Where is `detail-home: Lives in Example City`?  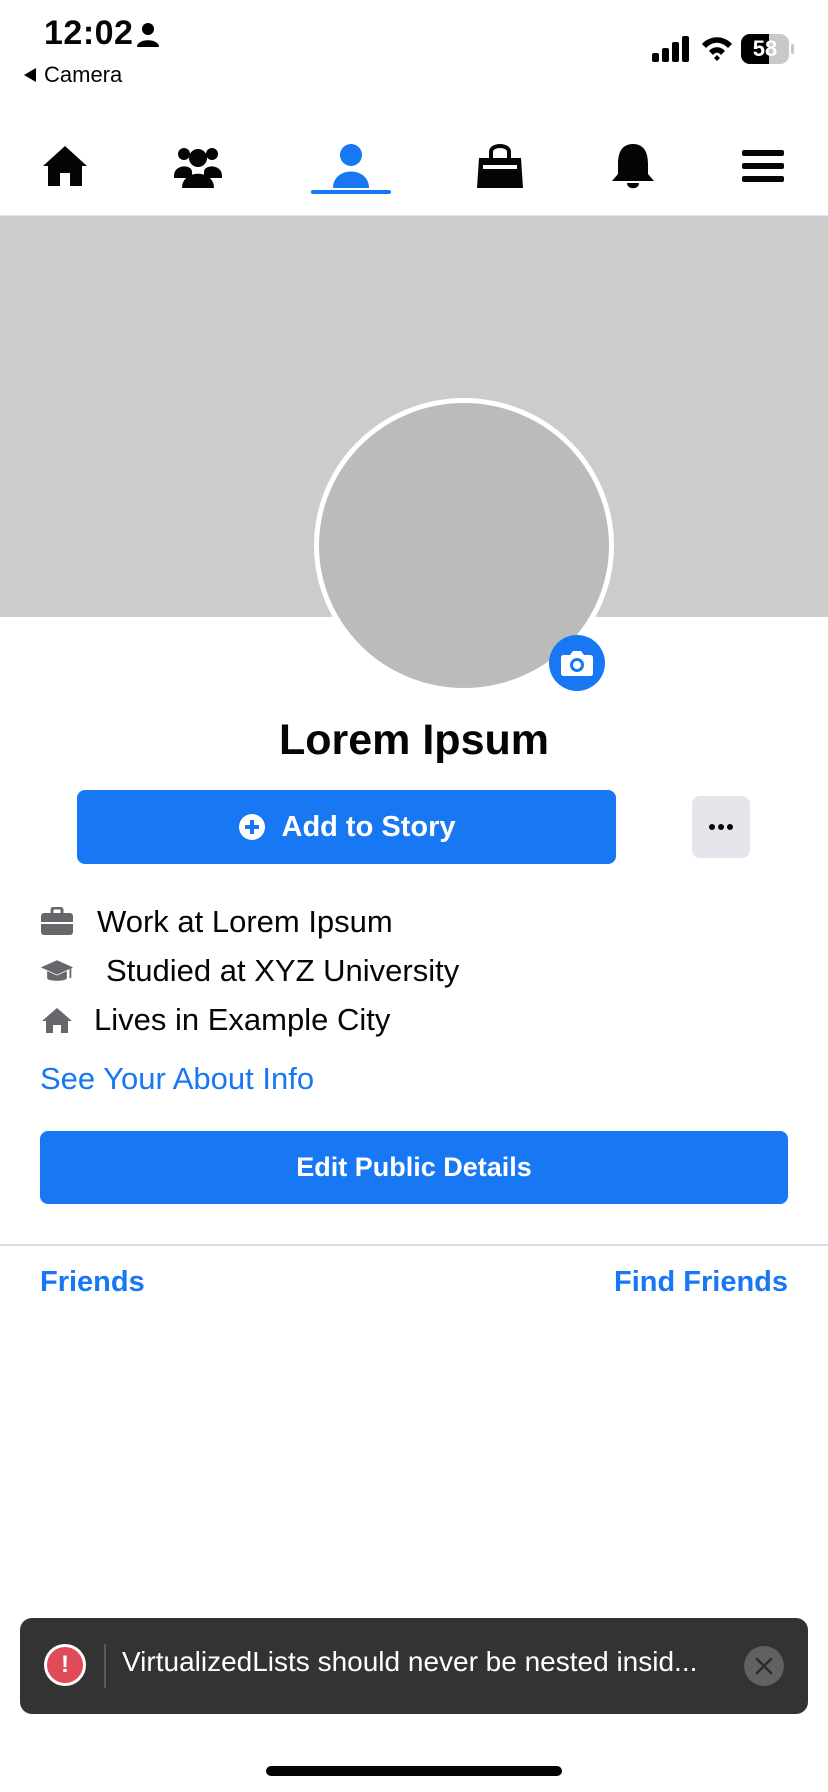
detail-home: Lives in Example City is located at coordinates (215, 1020).